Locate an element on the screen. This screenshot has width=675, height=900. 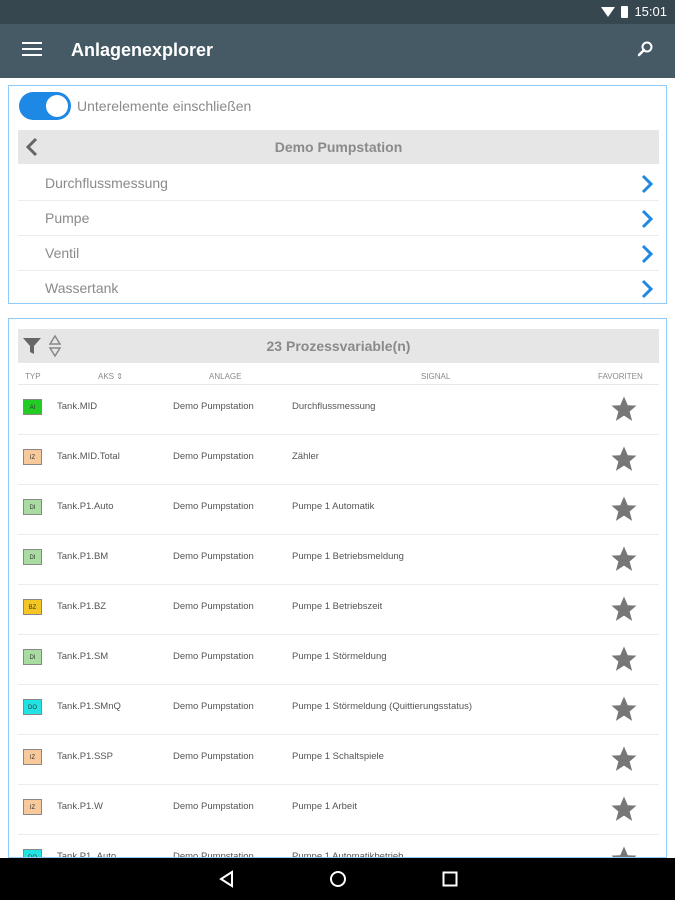
status-icons: 15:01 is located at coordinates (634, 11).